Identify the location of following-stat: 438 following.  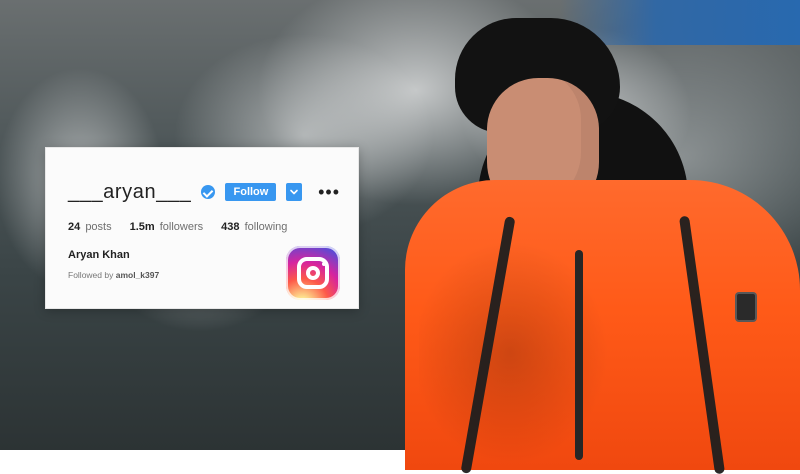
(254, 227).